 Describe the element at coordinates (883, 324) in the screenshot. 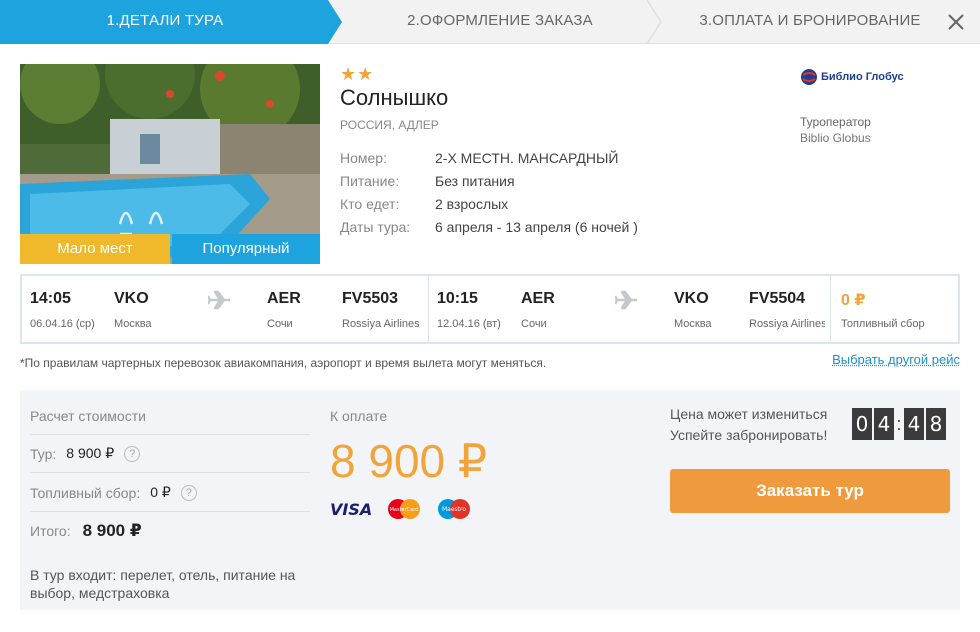

I see `fuel-label: Топливный сбор` at that location.